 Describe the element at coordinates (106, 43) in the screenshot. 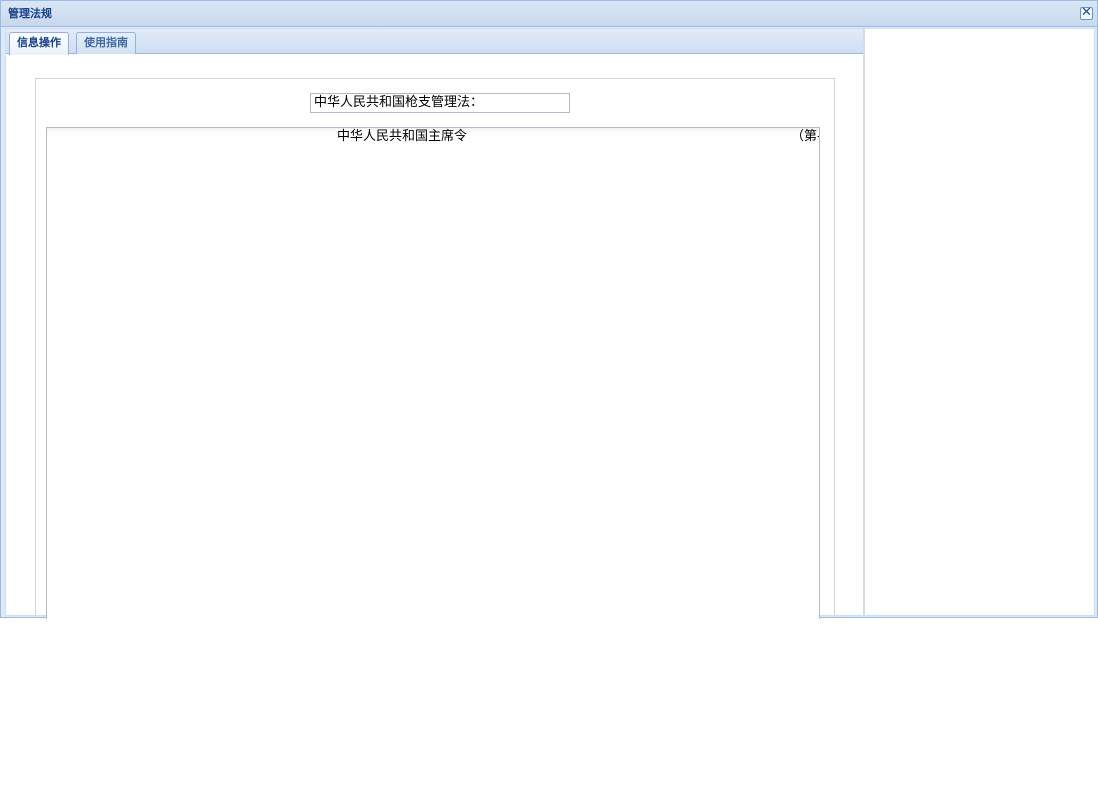

I see `tab-user-guide: 使用指南` at that location.